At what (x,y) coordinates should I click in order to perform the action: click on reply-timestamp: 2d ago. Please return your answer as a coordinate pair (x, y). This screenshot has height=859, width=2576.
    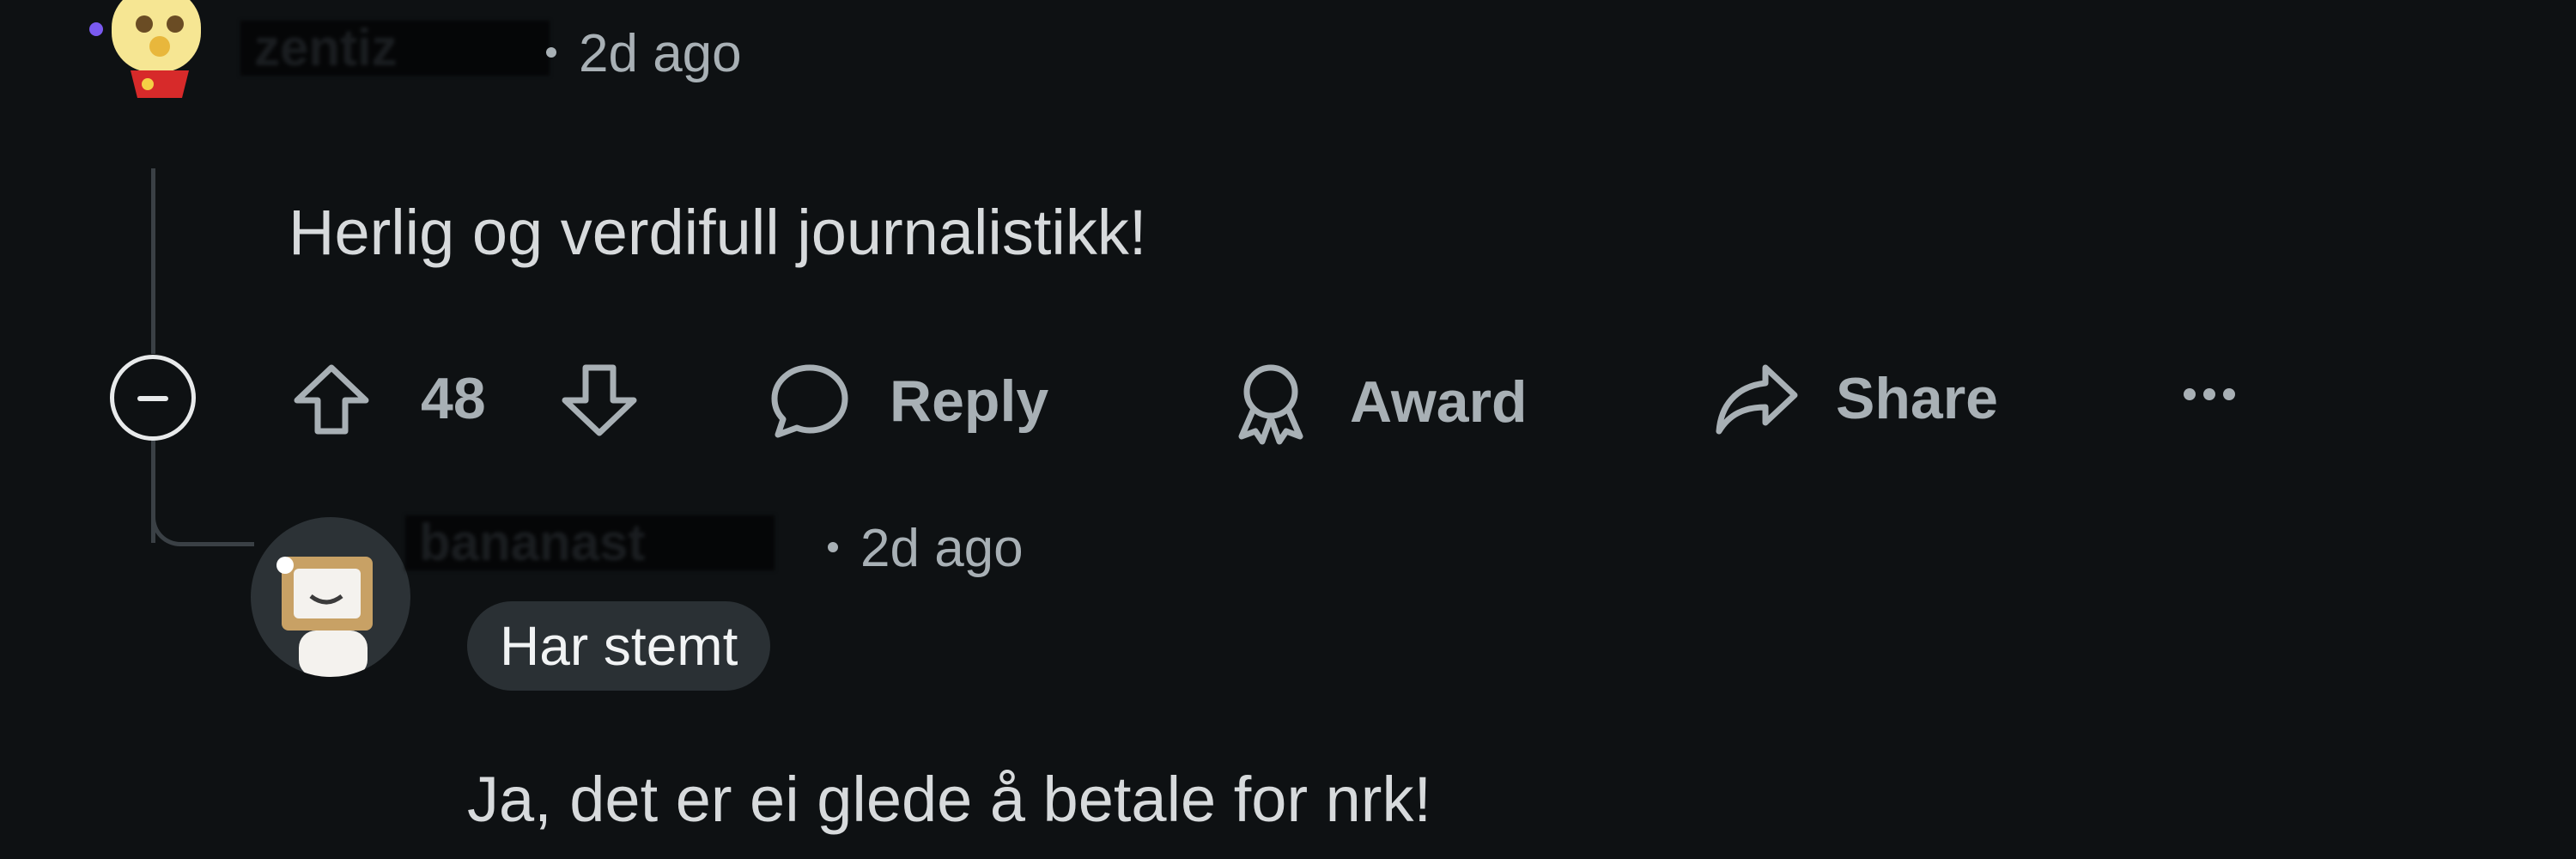
    Looking at the image, I should click on (926, 549).